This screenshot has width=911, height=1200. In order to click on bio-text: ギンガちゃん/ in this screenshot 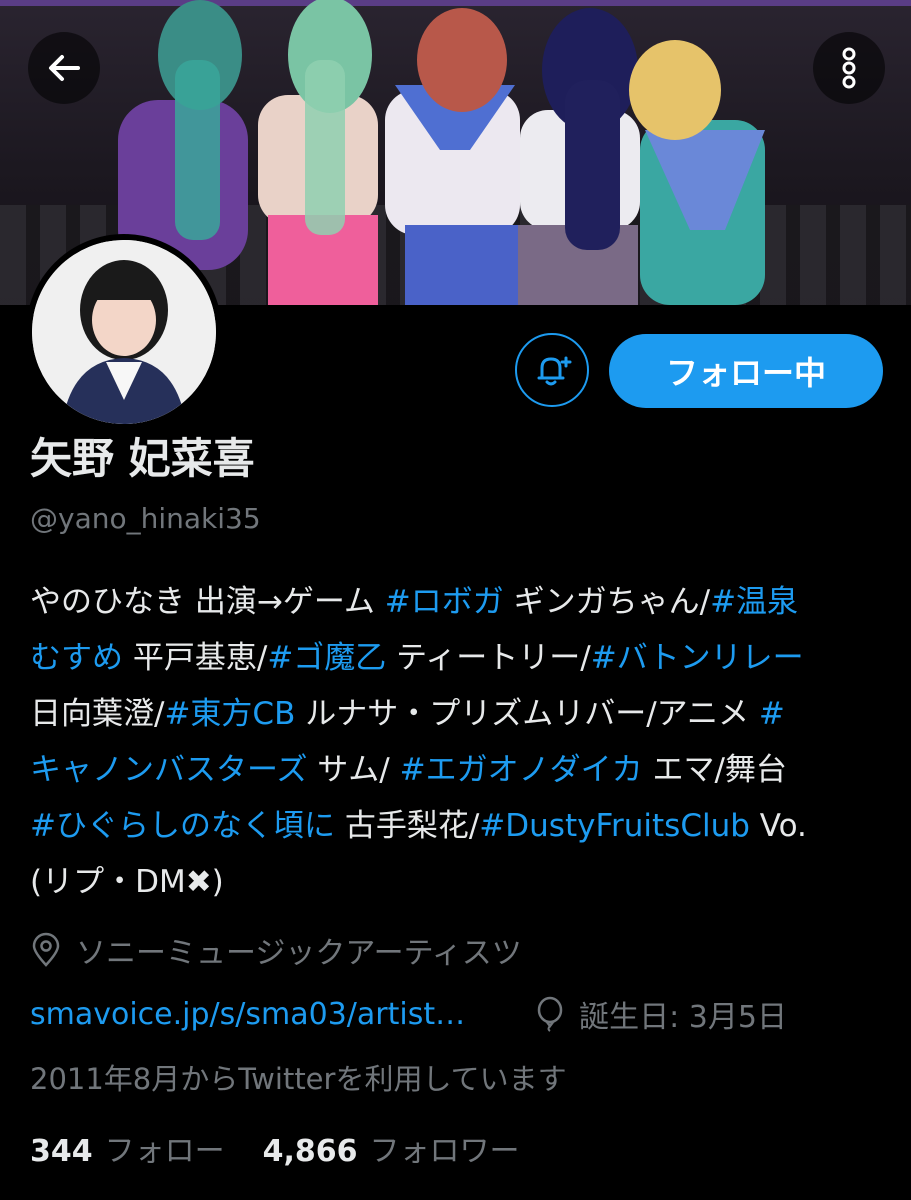, I will do `click(607, 602)`.